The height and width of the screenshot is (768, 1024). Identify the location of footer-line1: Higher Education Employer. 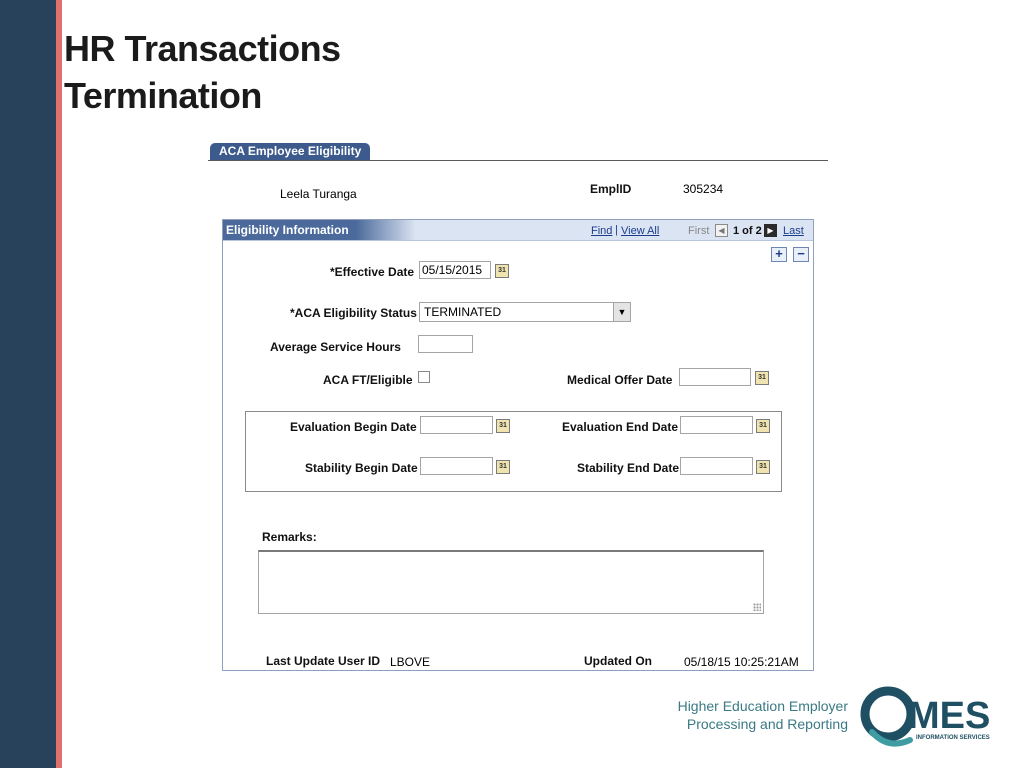
(762, 706).